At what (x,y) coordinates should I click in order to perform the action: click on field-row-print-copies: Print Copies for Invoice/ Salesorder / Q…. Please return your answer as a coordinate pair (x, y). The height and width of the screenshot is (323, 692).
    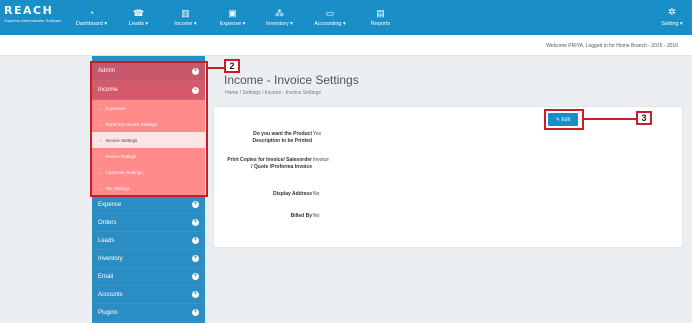
    Looking at the image, I should click on (326, 164).